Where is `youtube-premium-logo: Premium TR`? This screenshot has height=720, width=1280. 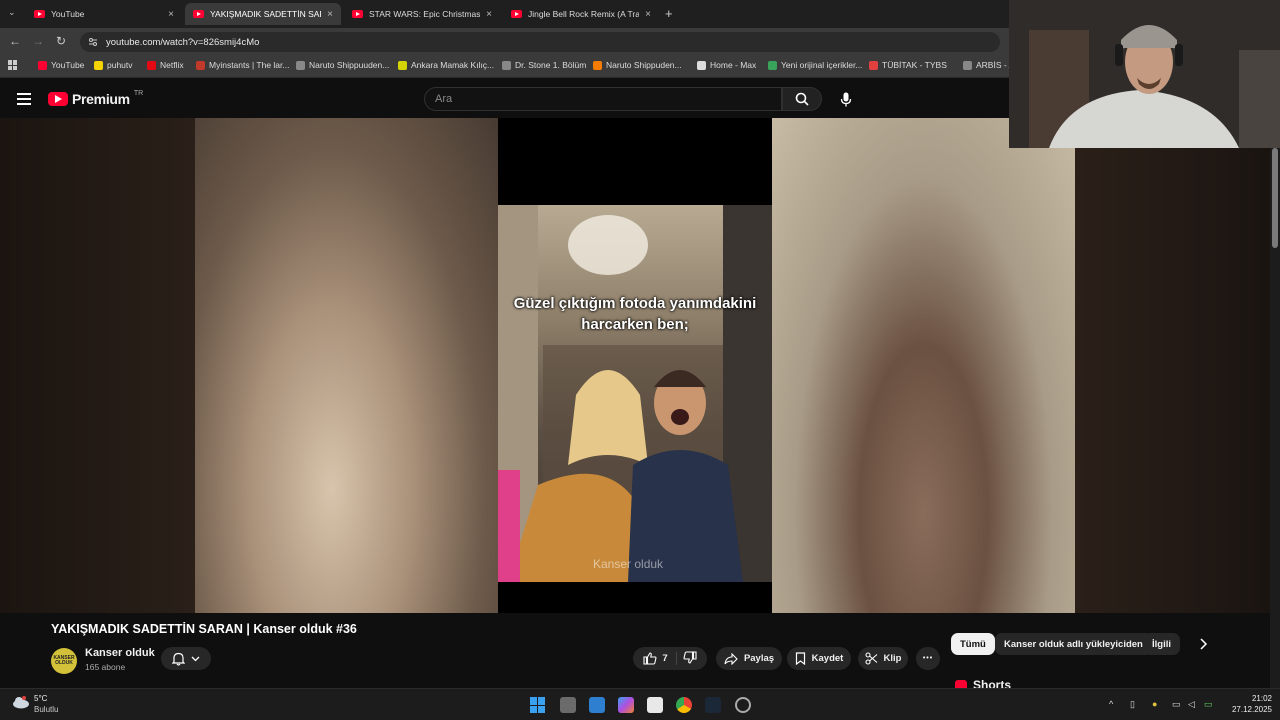
youtube-premium-logo: Premium TR is located at coordinates (96, 98).